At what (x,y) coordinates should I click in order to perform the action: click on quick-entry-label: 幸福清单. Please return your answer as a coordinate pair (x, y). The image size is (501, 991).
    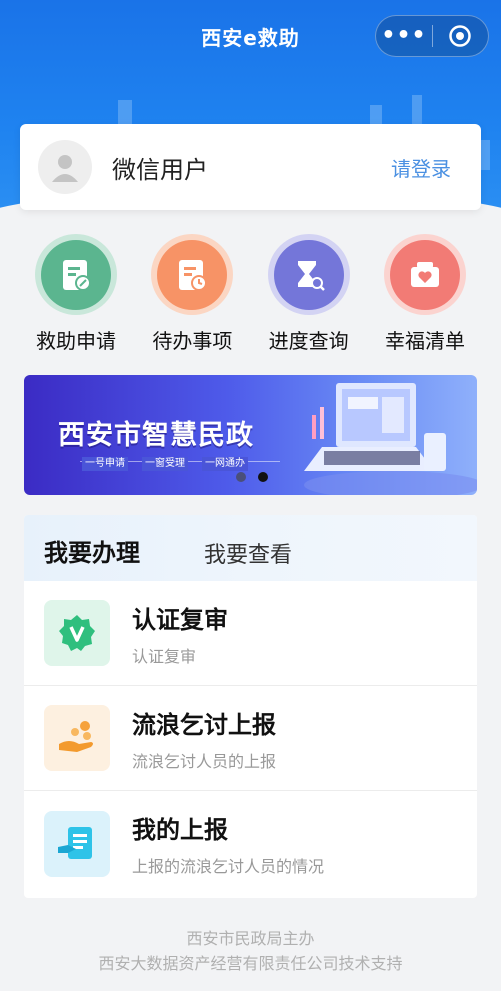
    Looking at the image, I should click on (424, 341).